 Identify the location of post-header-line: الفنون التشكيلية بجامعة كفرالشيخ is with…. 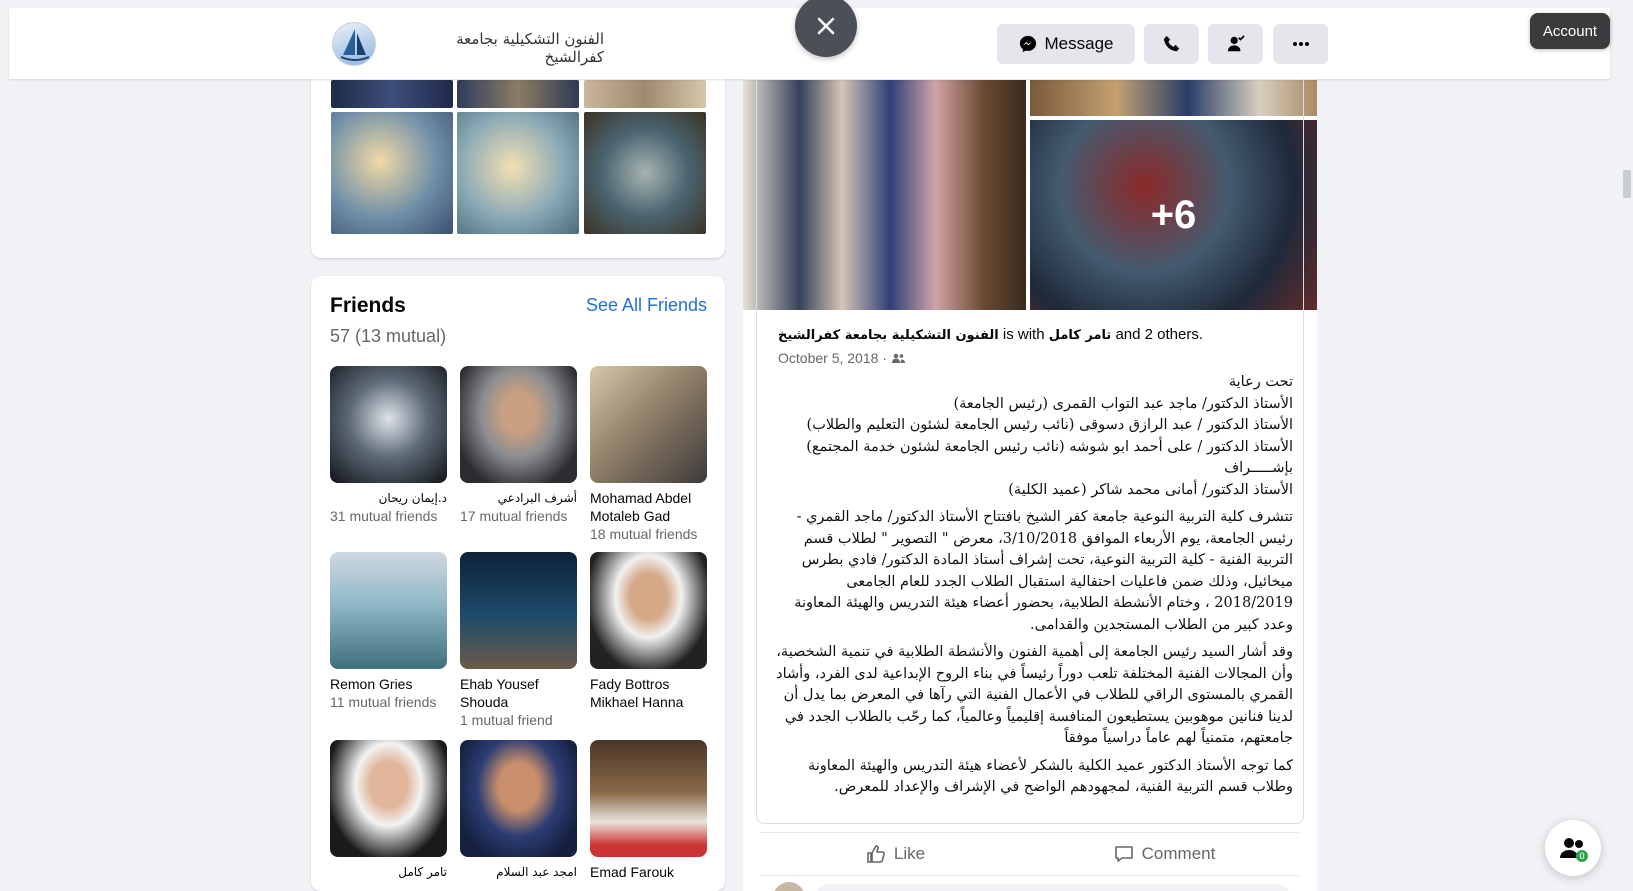
(990, 334).